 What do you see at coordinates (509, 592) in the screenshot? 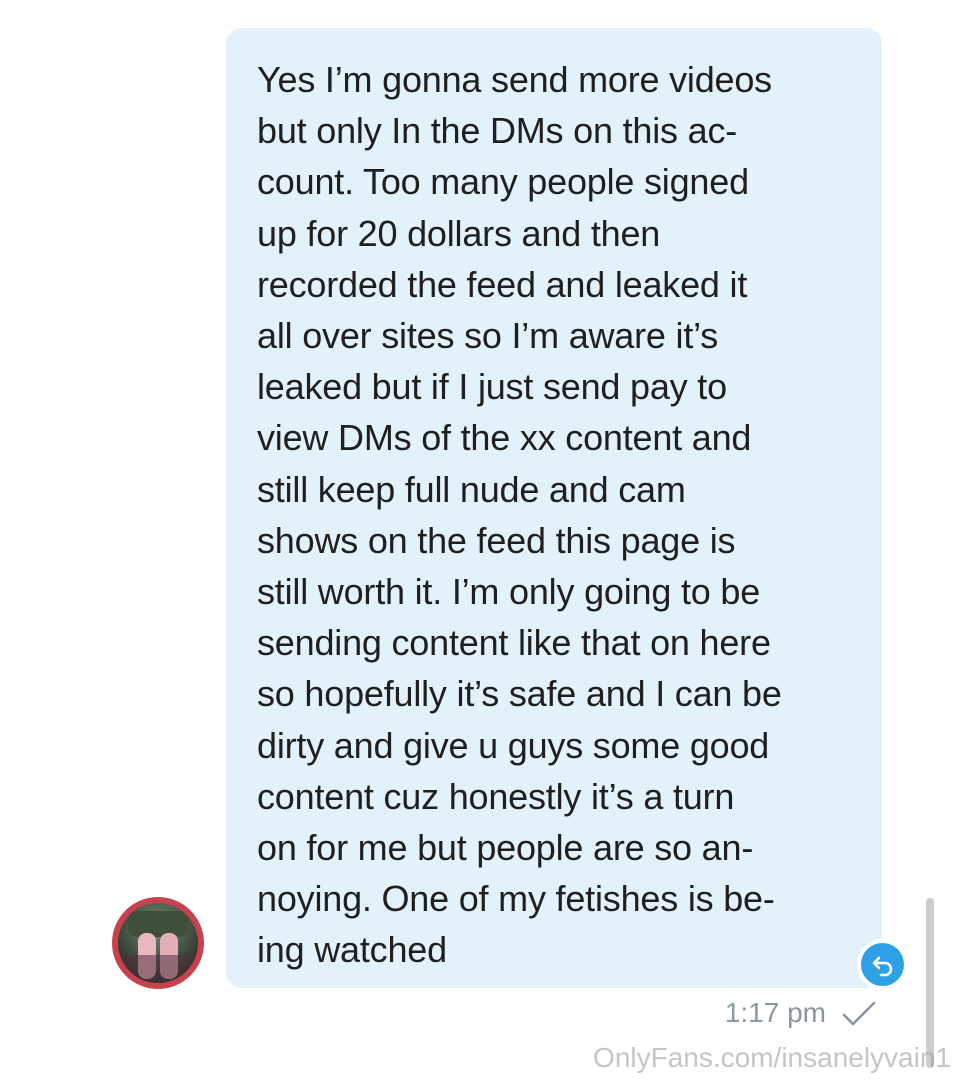
I see `message-line: still worth it. I’m only going to be` at bounding box center [509, 592].